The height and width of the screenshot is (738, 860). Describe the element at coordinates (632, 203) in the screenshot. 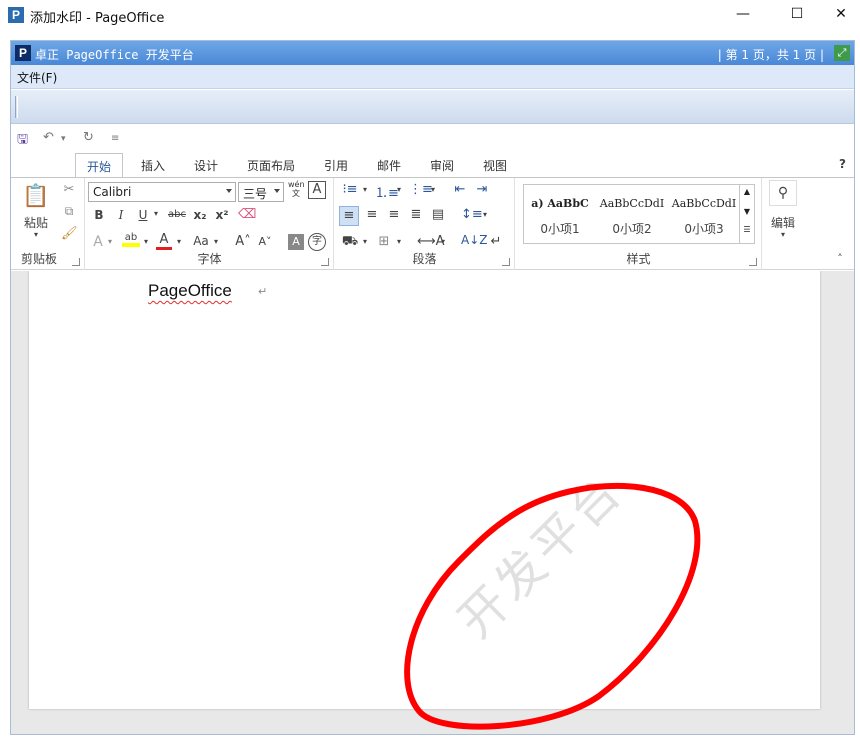

I see `style-preview: AaBbCcDdI` at that location.